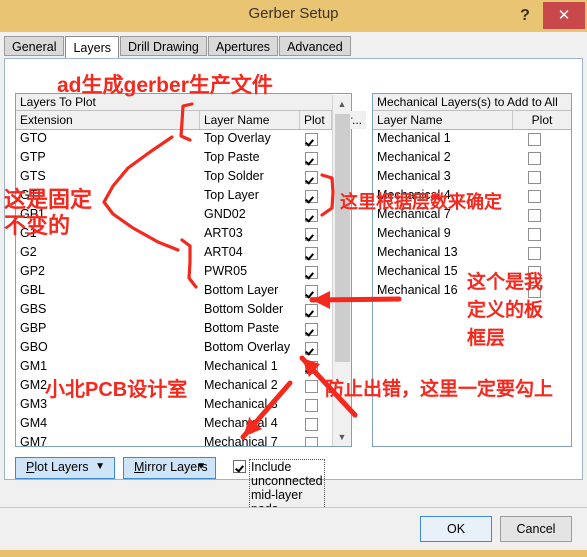 This screenshot has height=557, width=587. What do you see at coordinates (525, 15) in the screenshot?
I see `help-icon: ?` at bounding box center [525, 15].